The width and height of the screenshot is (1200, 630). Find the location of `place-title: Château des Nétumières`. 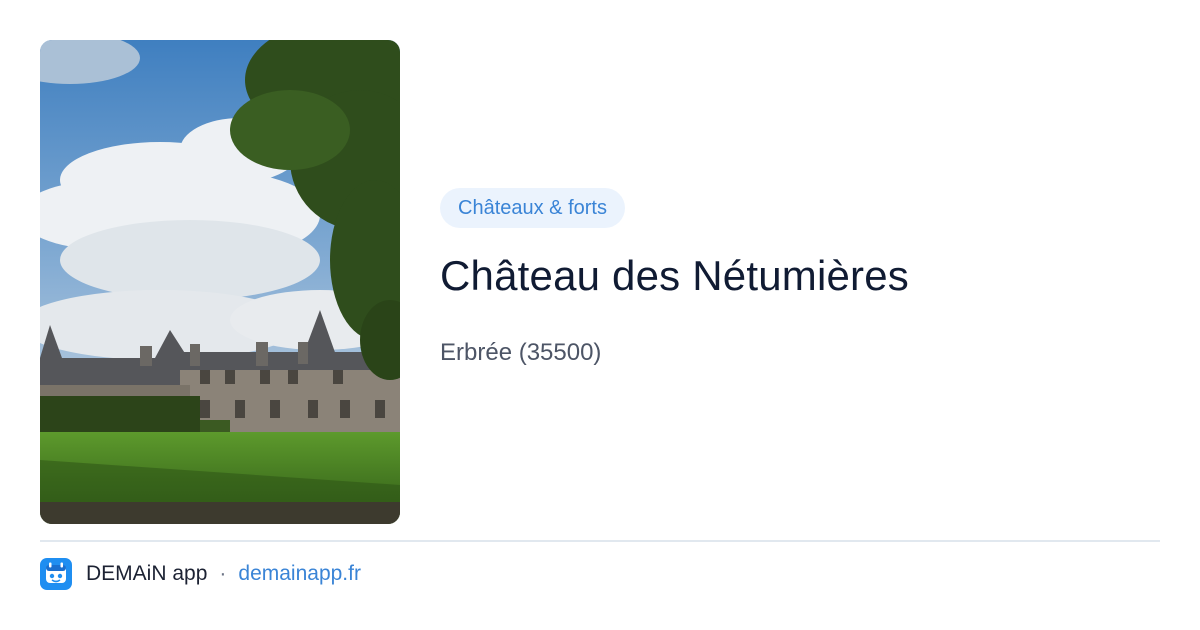

place-title: Château des Nétumières is located at coordinates (674, 275).